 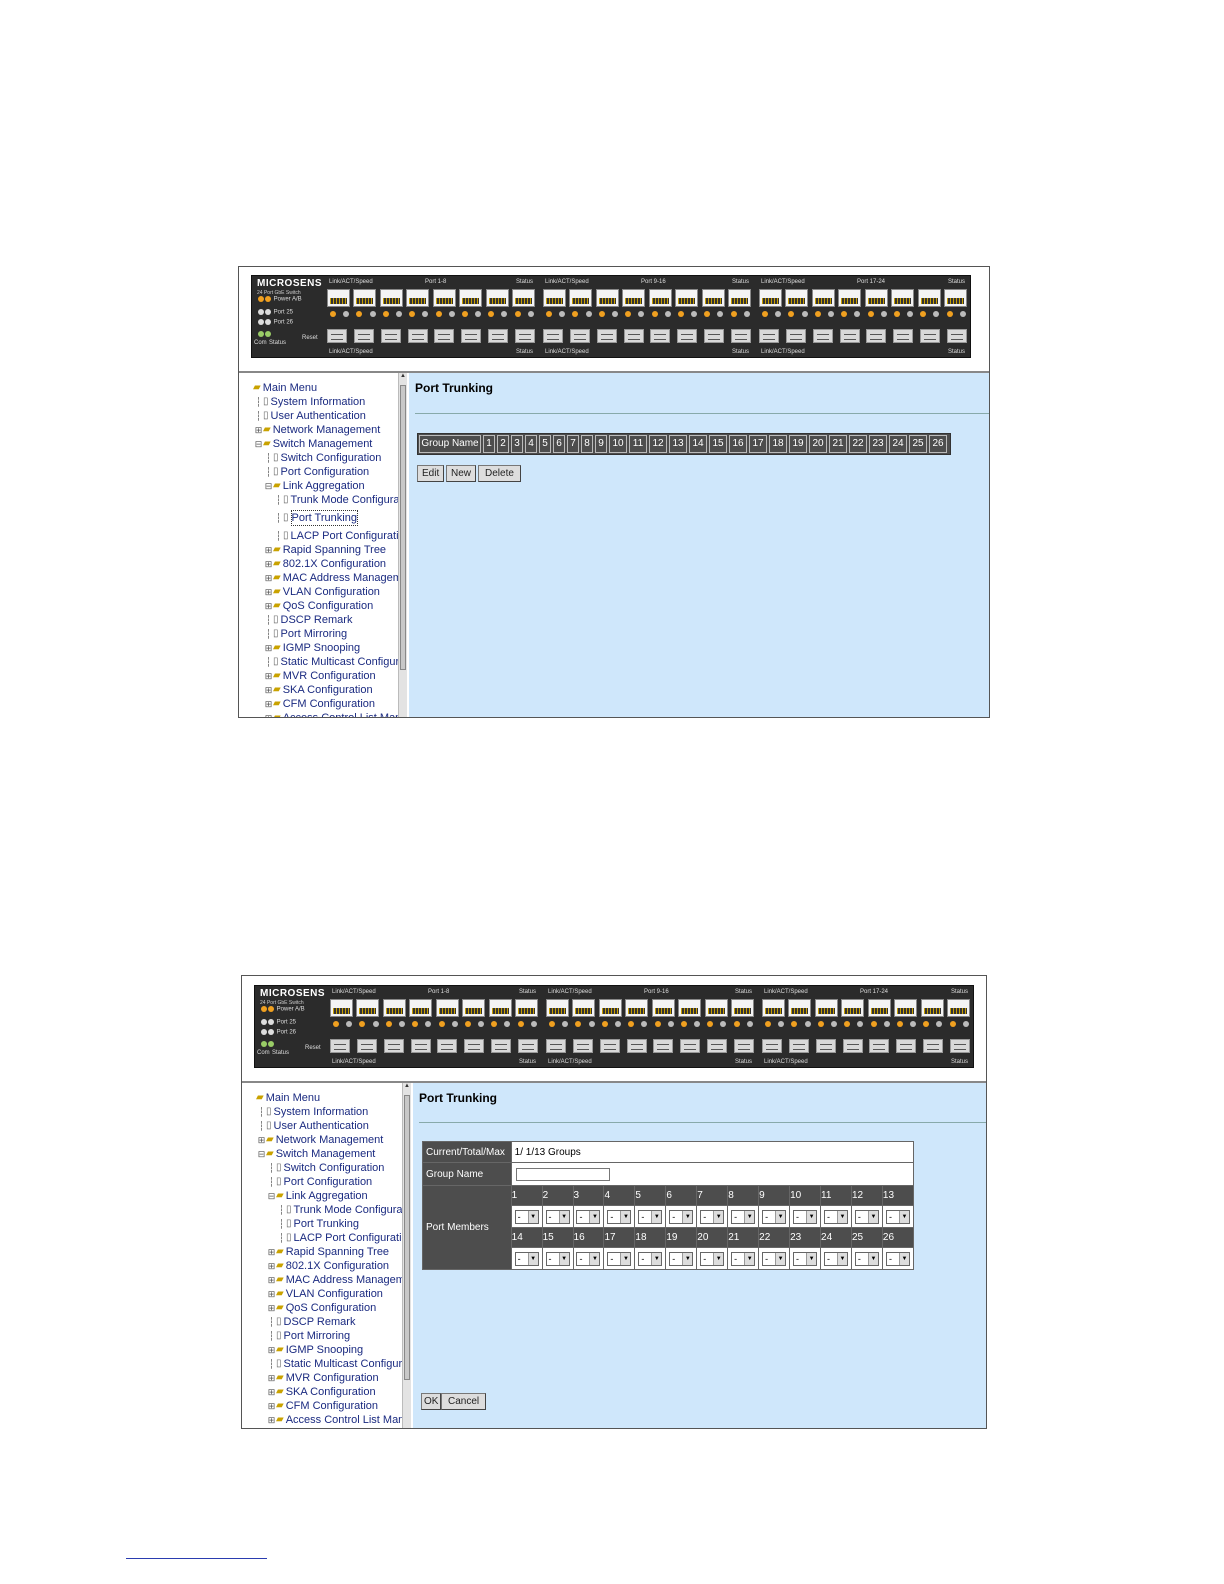 I want to click on port-13-member-select: - ▼, so click(x=897, y=1216).